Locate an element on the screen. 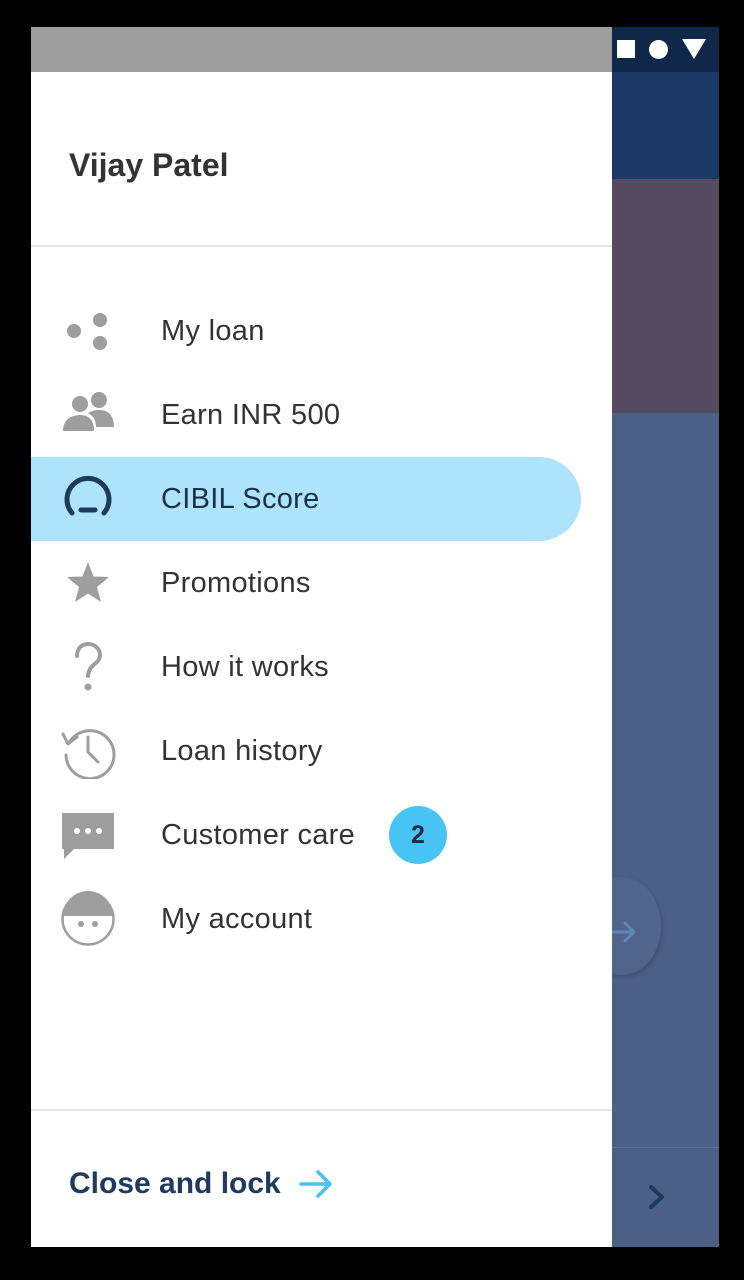  status-icons is located at coordinates (661, 49).